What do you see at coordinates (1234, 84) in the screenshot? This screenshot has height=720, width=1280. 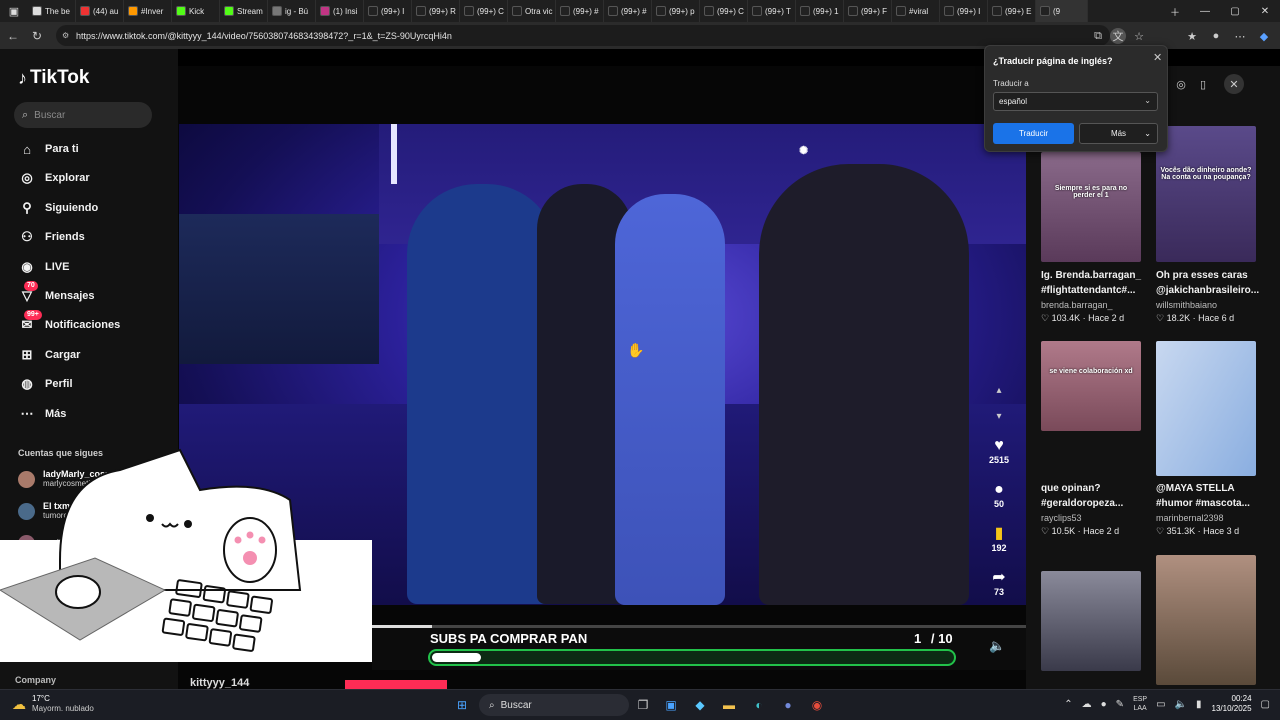 I see `close-video-icon: ✕` at bounding box center [1234, 84].